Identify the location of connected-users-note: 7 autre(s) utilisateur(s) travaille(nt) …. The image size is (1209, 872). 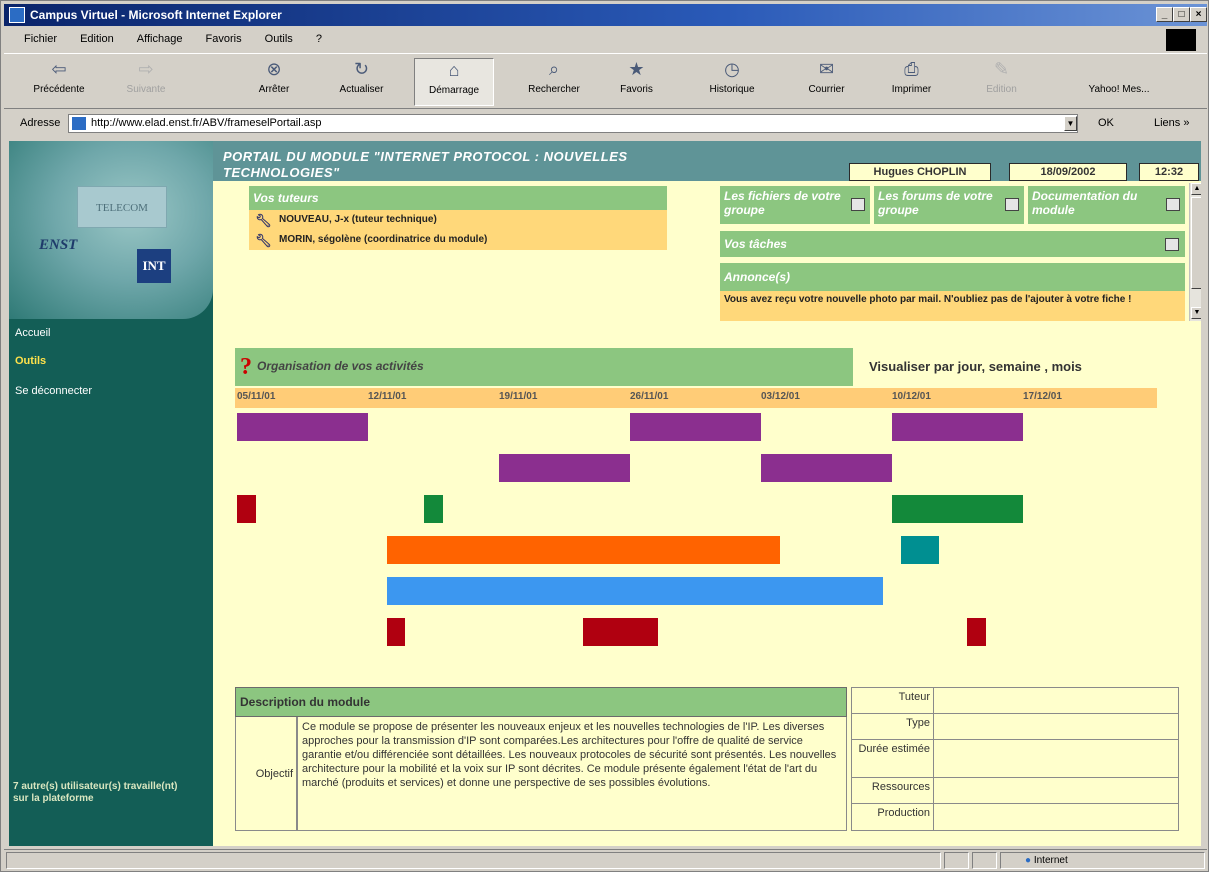
(95, 793).